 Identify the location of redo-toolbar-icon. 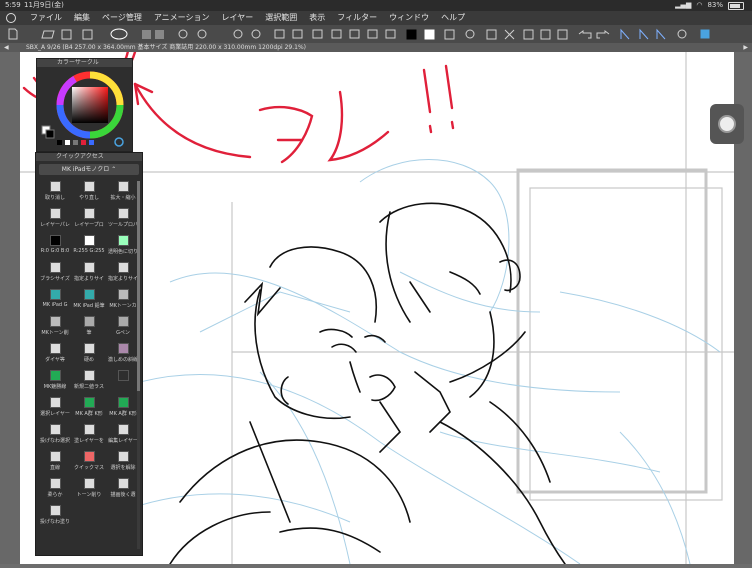
(603, 34).